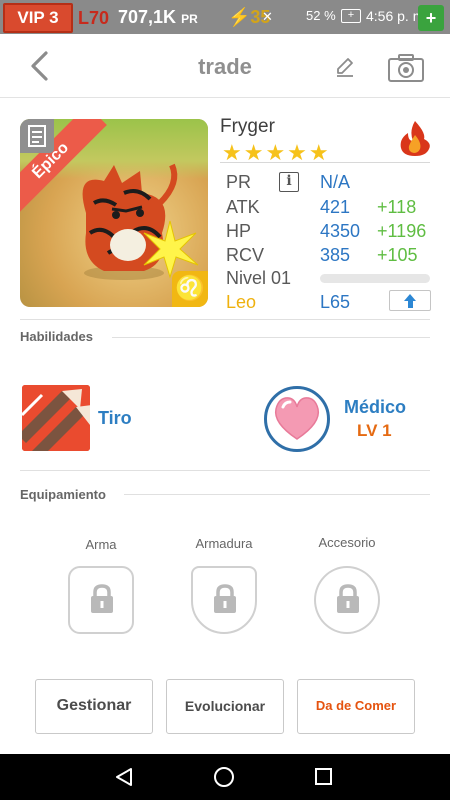 This screenshot has height=800, width=450. What do you see at coordinates (289, 182) in the screenshot?
I see `info-icon: i` at bounding box center [289, 182].